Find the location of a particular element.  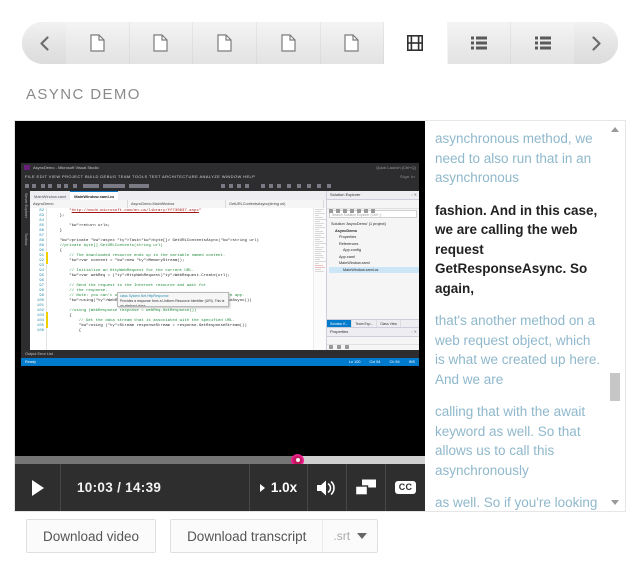

vs-properties-toolbar is located at coordinates (373, 343).